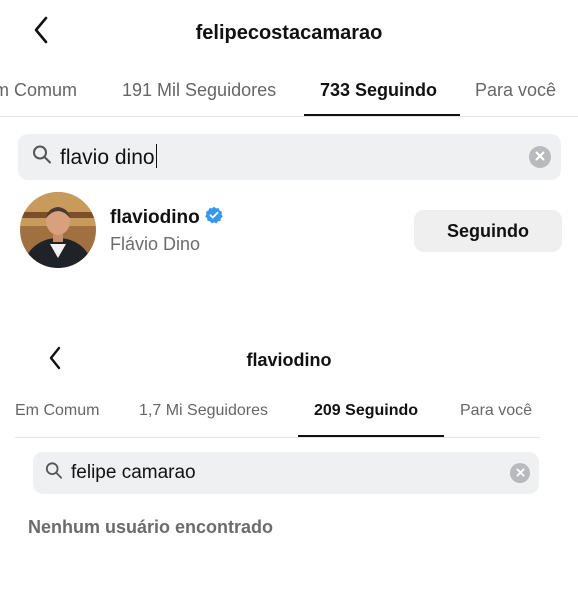 The height and width of the screenshot is (600, 578). What do you see at coordinates (58, 230) in the screenshot?
I see `avatar` at bounding box center [58, 230].